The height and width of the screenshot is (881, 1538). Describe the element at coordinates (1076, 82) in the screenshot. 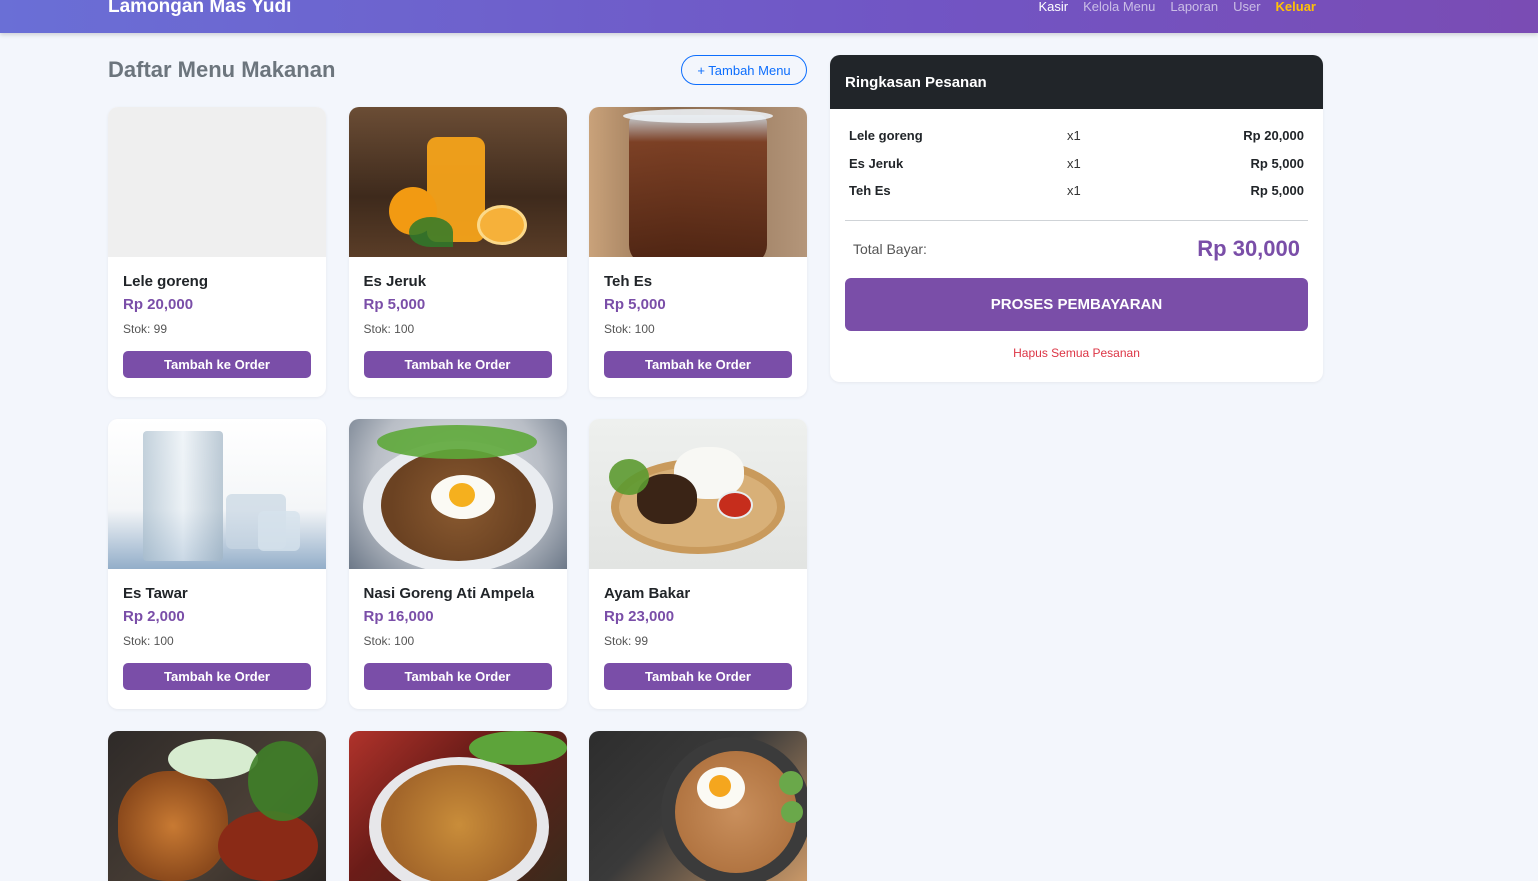

I see `summary-title: Ringkasan Pesanan` at that location.